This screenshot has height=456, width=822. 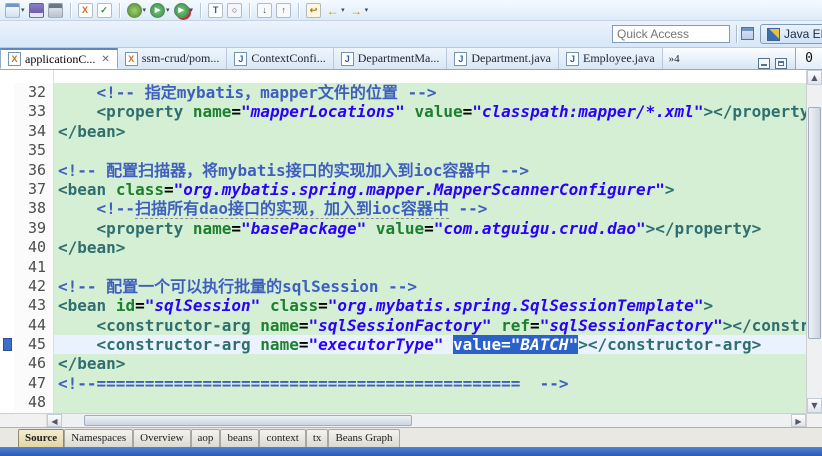 I want to click on debug-button: ▾, so click(x=137, y=10).